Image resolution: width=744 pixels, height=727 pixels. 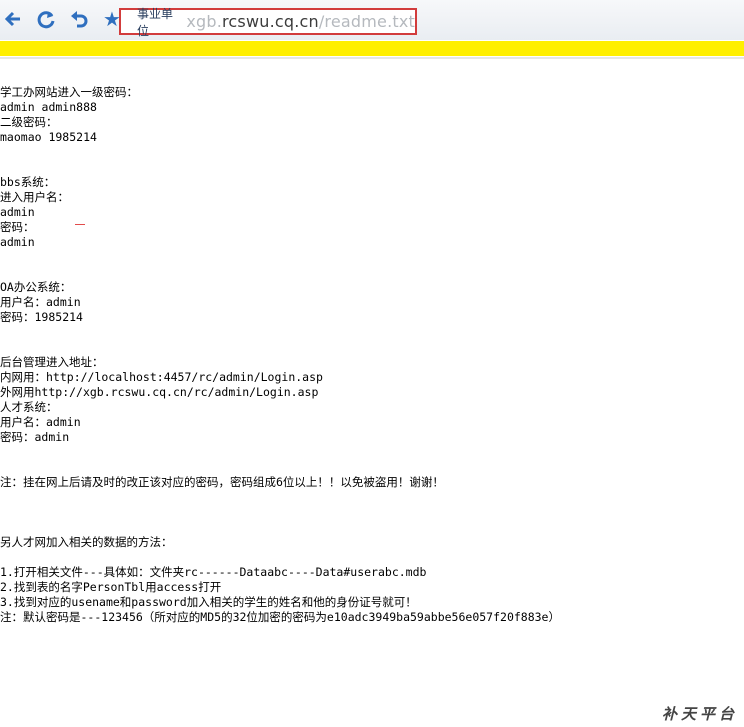 What do you see at coordinates (86, 542) in the screenshot?
I see `text-line: 另人才网加入相关的数据的方法：` at bounding box center [86, 542].